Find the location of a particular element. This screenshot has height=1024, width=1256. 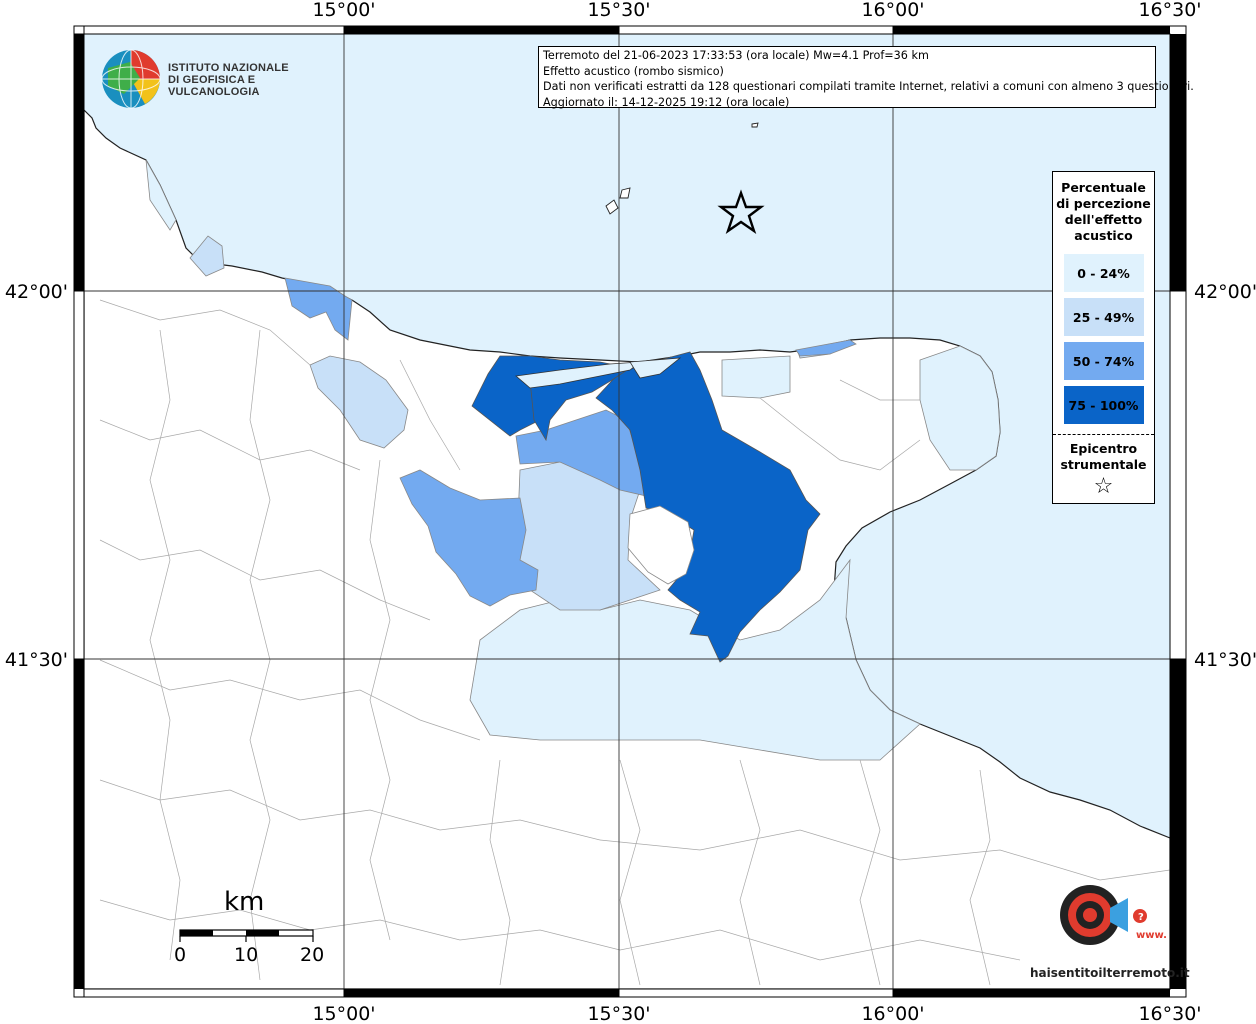

lon-tick-bottom-3: 16°00' is located at coordinates (892, 1013).